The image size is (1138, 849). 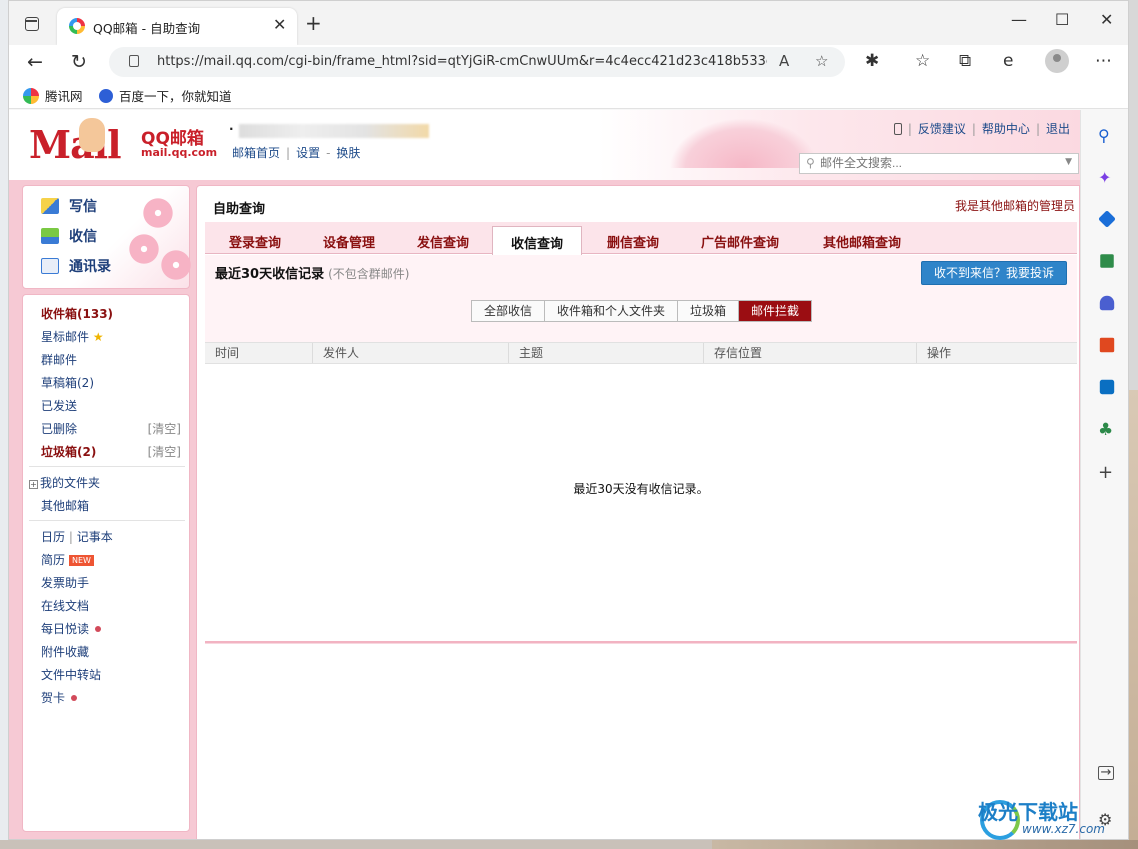 What do you see at coordinates (50, 266) in the screenshot?
I see `contacts-icon` at bounding box center [50, 266].